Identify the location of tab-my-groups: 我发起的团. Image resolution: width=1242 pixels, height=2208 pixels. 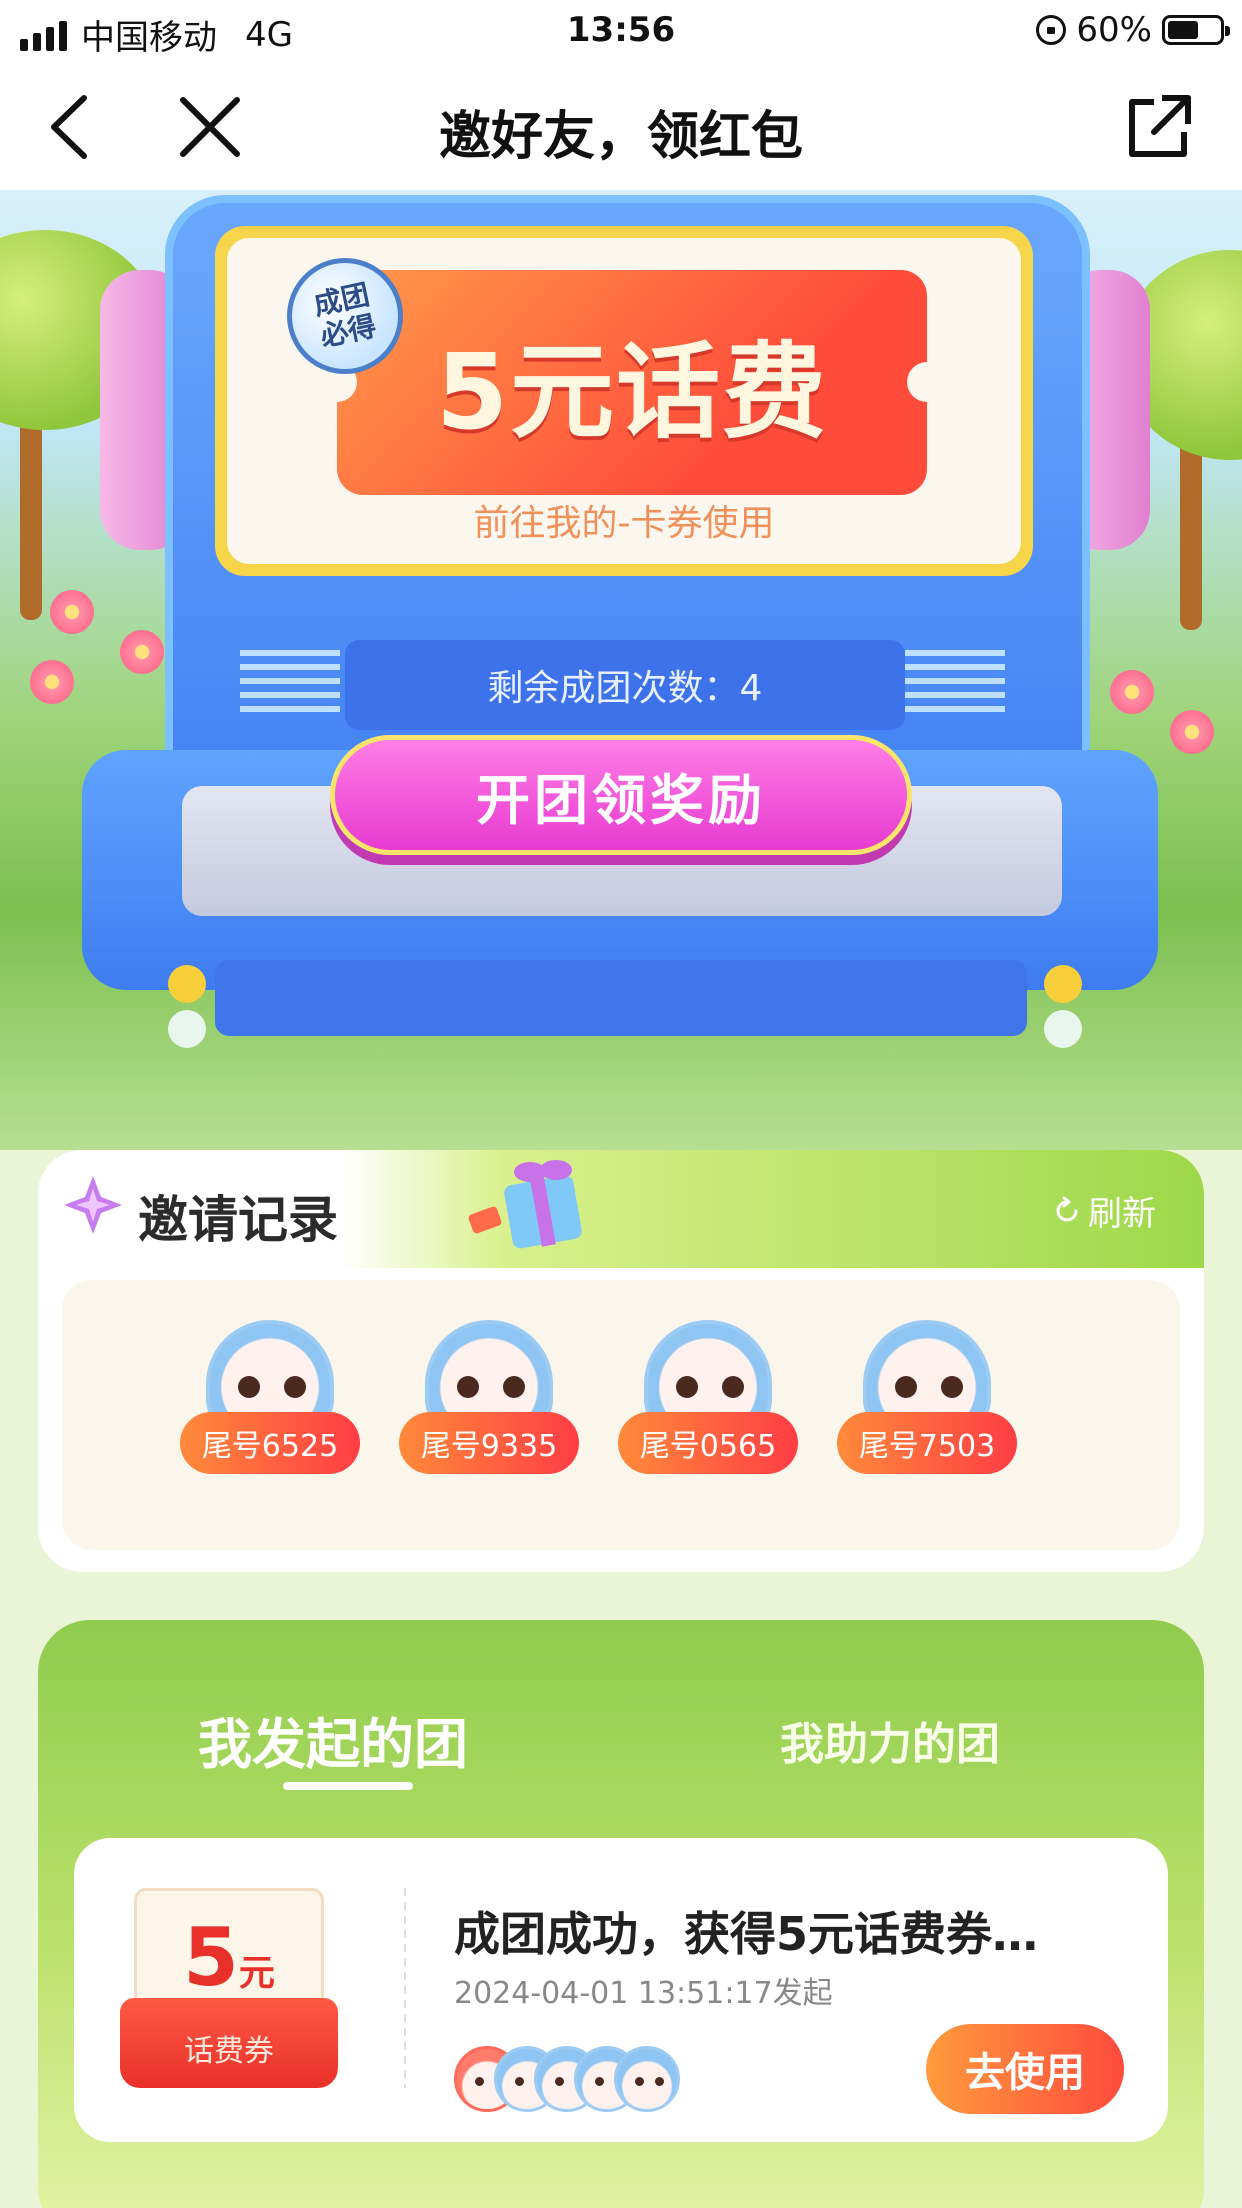
(333, 1739).